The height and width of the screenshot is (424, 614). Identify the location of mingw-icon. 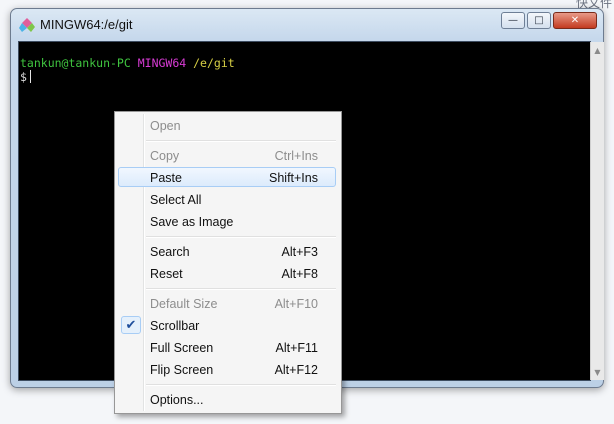
(27, 25).